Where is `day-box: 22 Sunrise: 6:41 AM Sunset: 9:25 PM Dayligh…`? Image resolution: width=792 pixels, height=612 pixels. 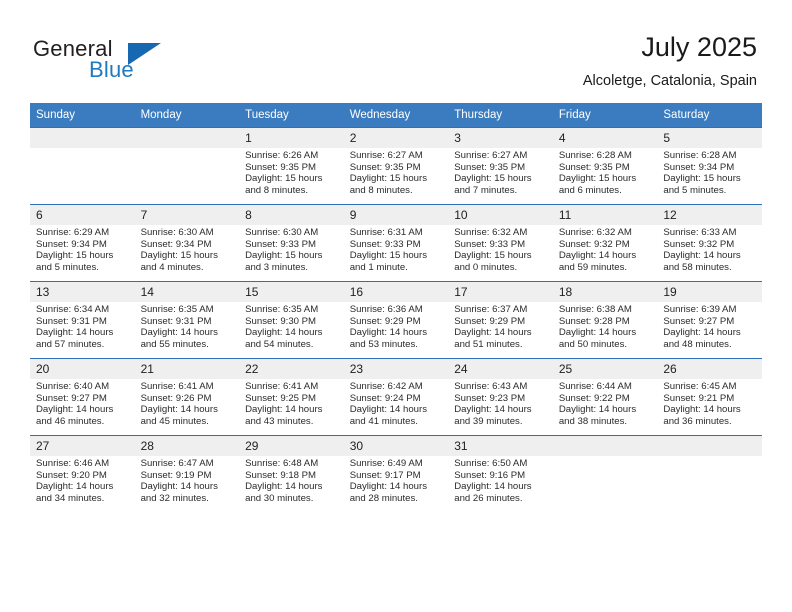 day-box: 22 Sunrise: 6:41 AM Sunset: 9:25 PM Dayligh… is located at coordinates (291, 397).